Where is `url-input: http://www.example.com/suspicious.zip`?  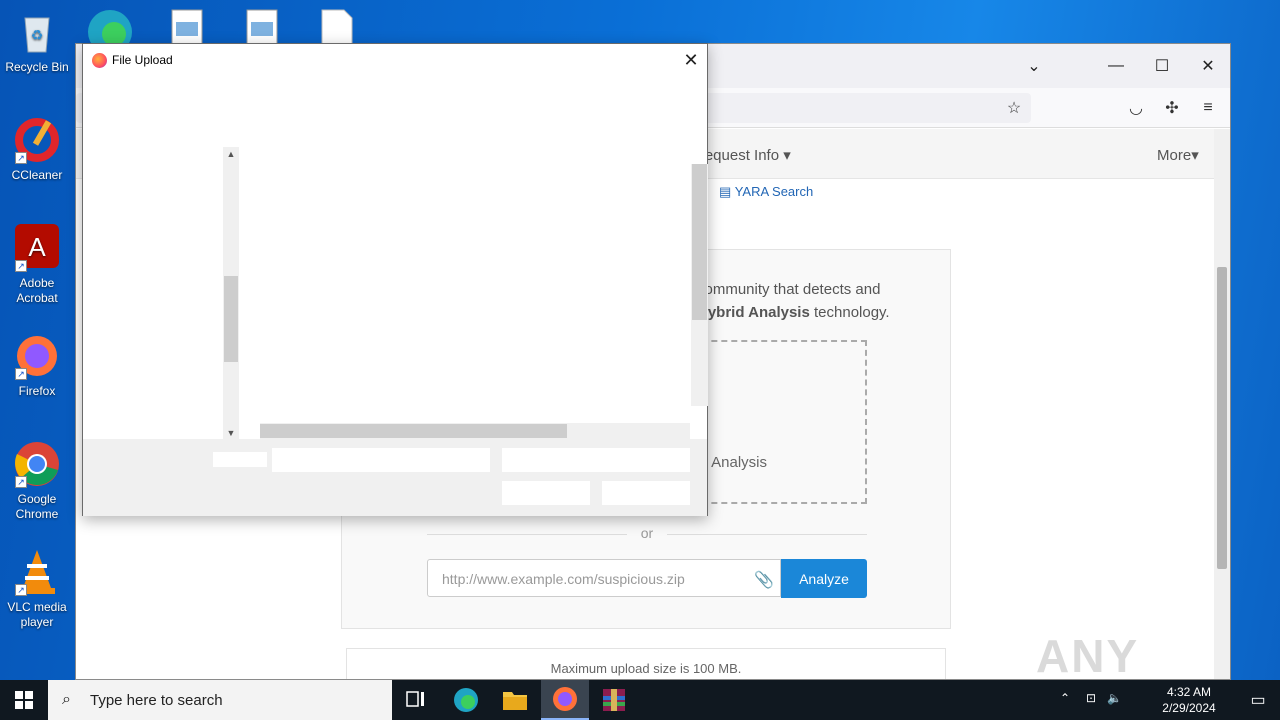 url-input: http://www.example.com/suspicious.zip is located at coordinates (604, 578).